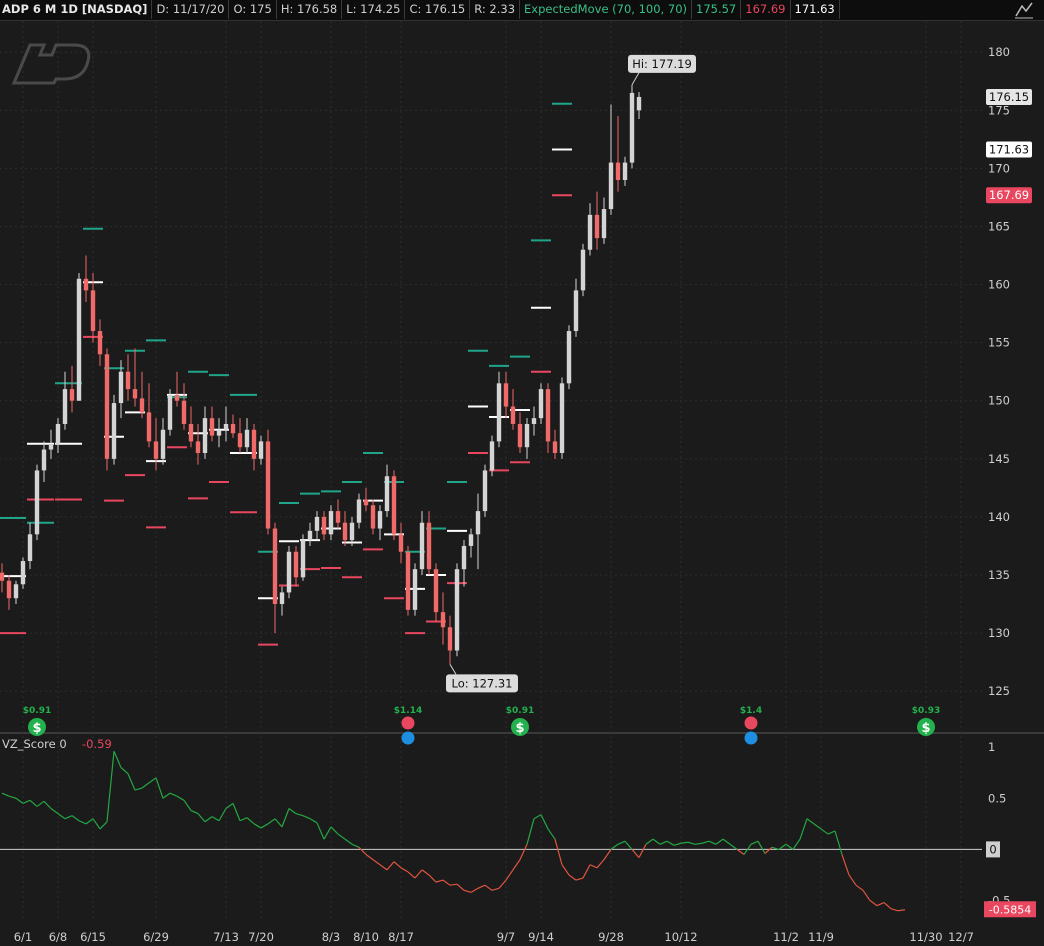 The height and width of the screenshot is (946, 1044). Describe the element at coordinates (34, 744) in the screenshot. I see `vz-study-label: VZ_Score 0` at that location.